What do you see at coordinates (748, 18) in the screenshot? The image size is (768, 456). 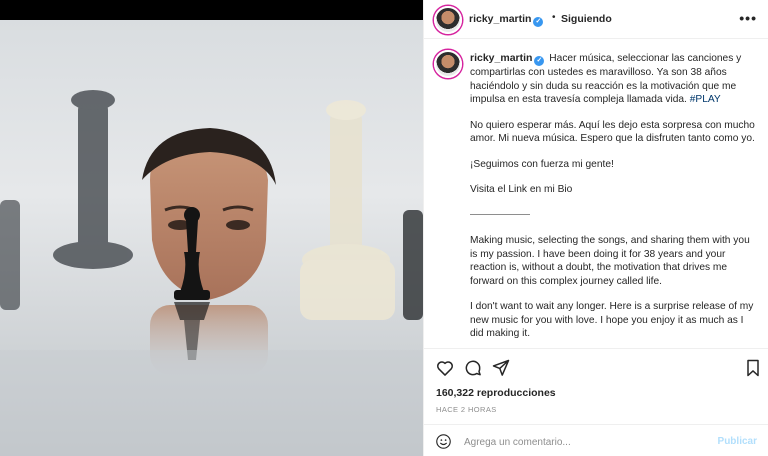 I see `more-icon: •••` at bounding box center [748, 18].